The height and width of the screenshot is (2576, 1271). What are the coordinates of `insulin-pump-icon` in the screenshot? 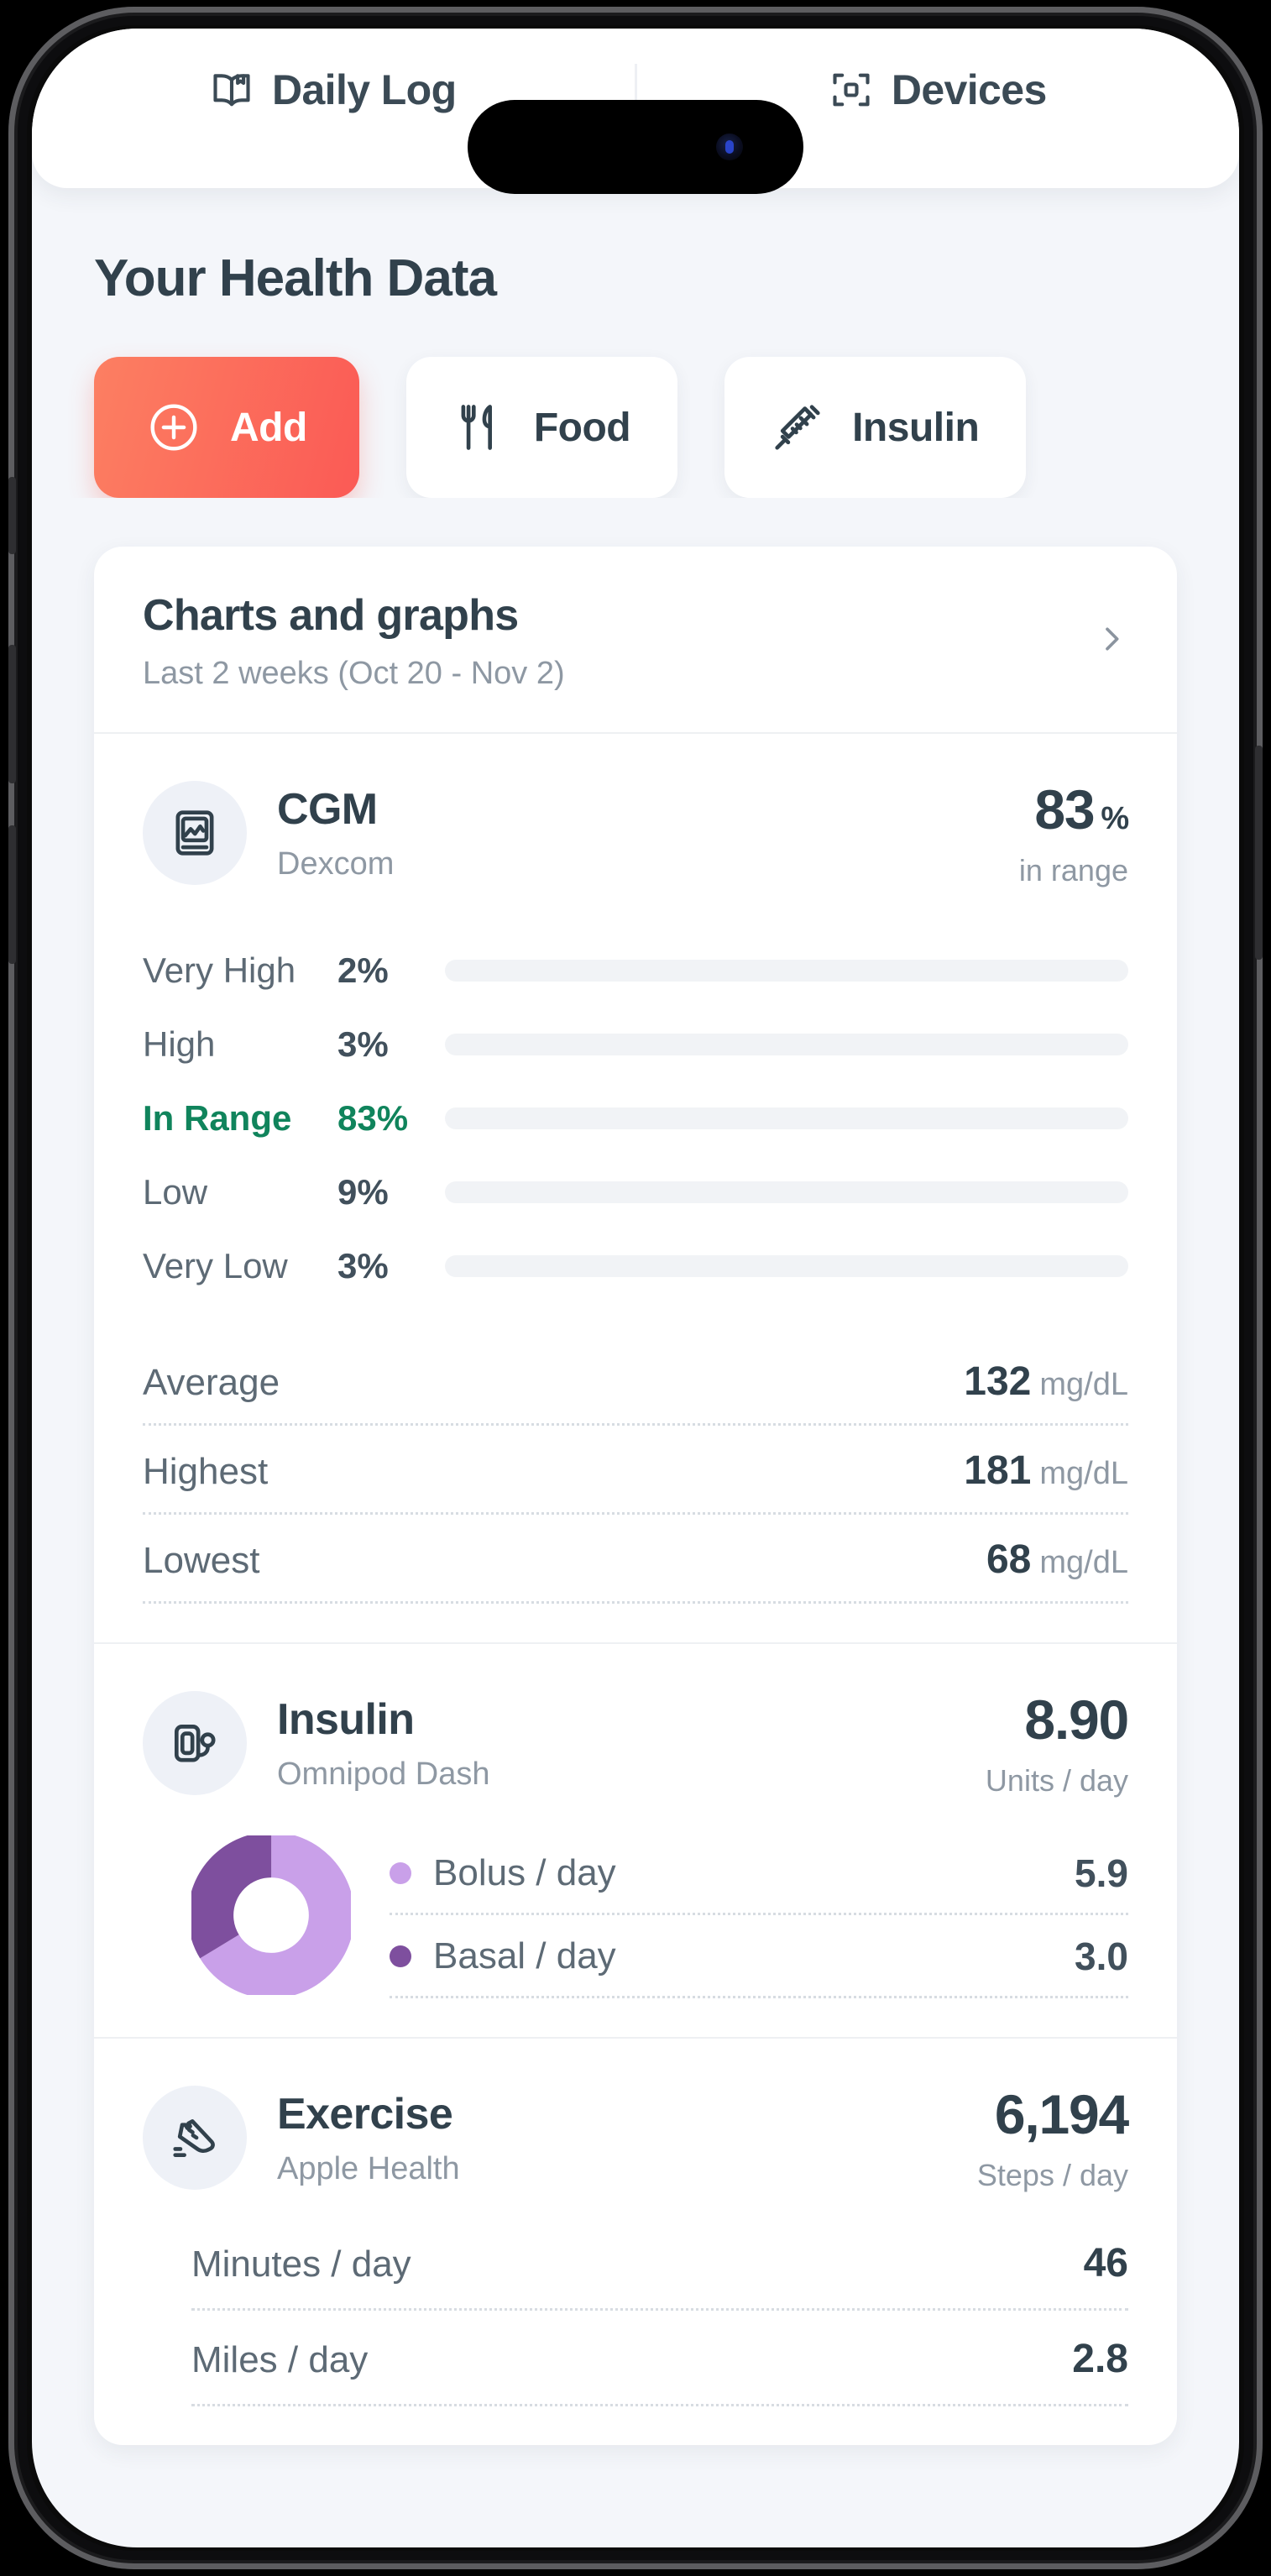 It's located at (195, 1743).